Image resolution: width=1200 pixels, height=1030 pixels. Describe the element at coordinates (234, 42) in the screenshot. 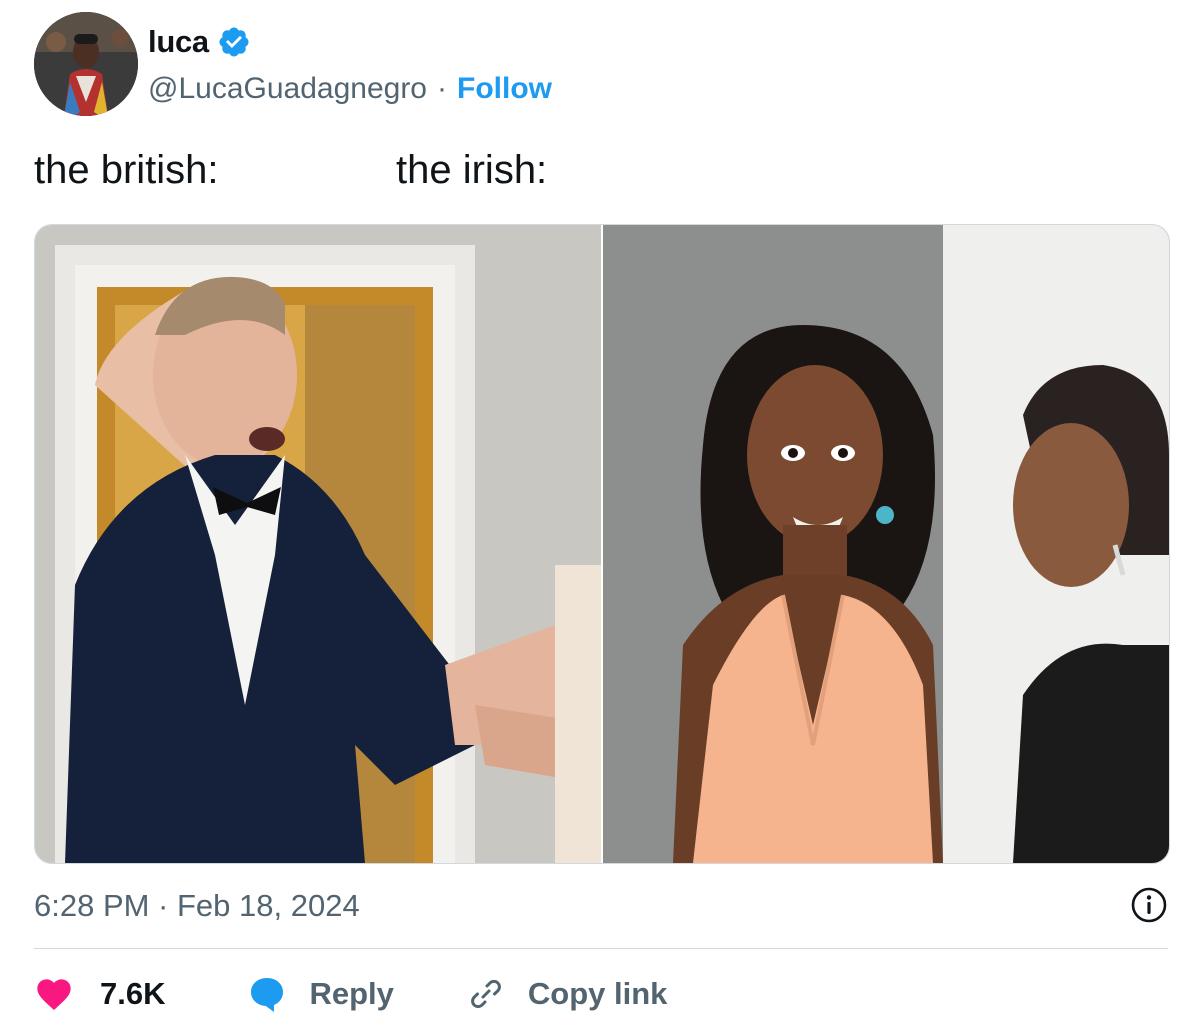

I see `verified-badge-icon` at that location.